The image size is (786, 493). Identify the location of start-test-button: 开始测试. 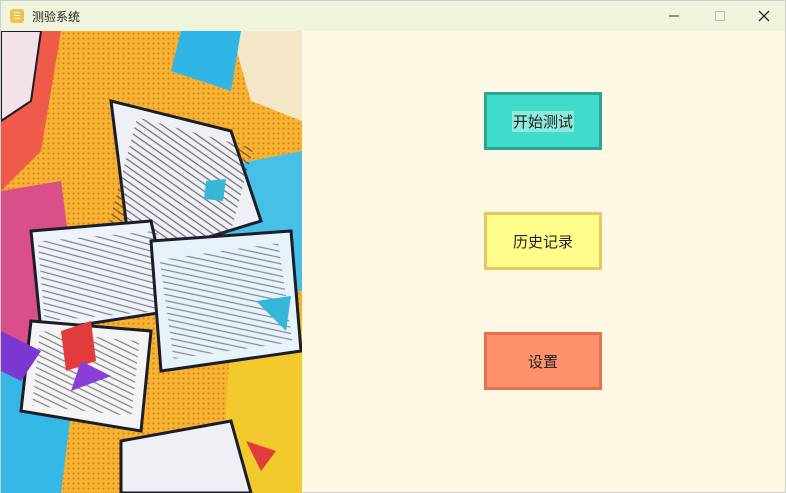
(543, 121).